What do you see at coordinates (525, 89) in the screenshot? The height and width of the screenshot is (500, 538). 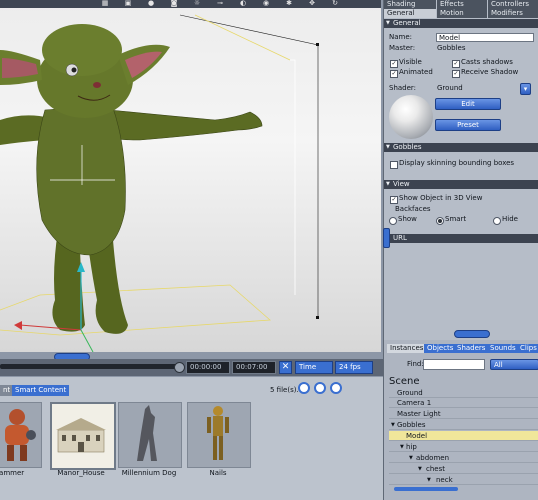 I see `shader-dropdown-icon: ▾` at bounding box center [525, 89].